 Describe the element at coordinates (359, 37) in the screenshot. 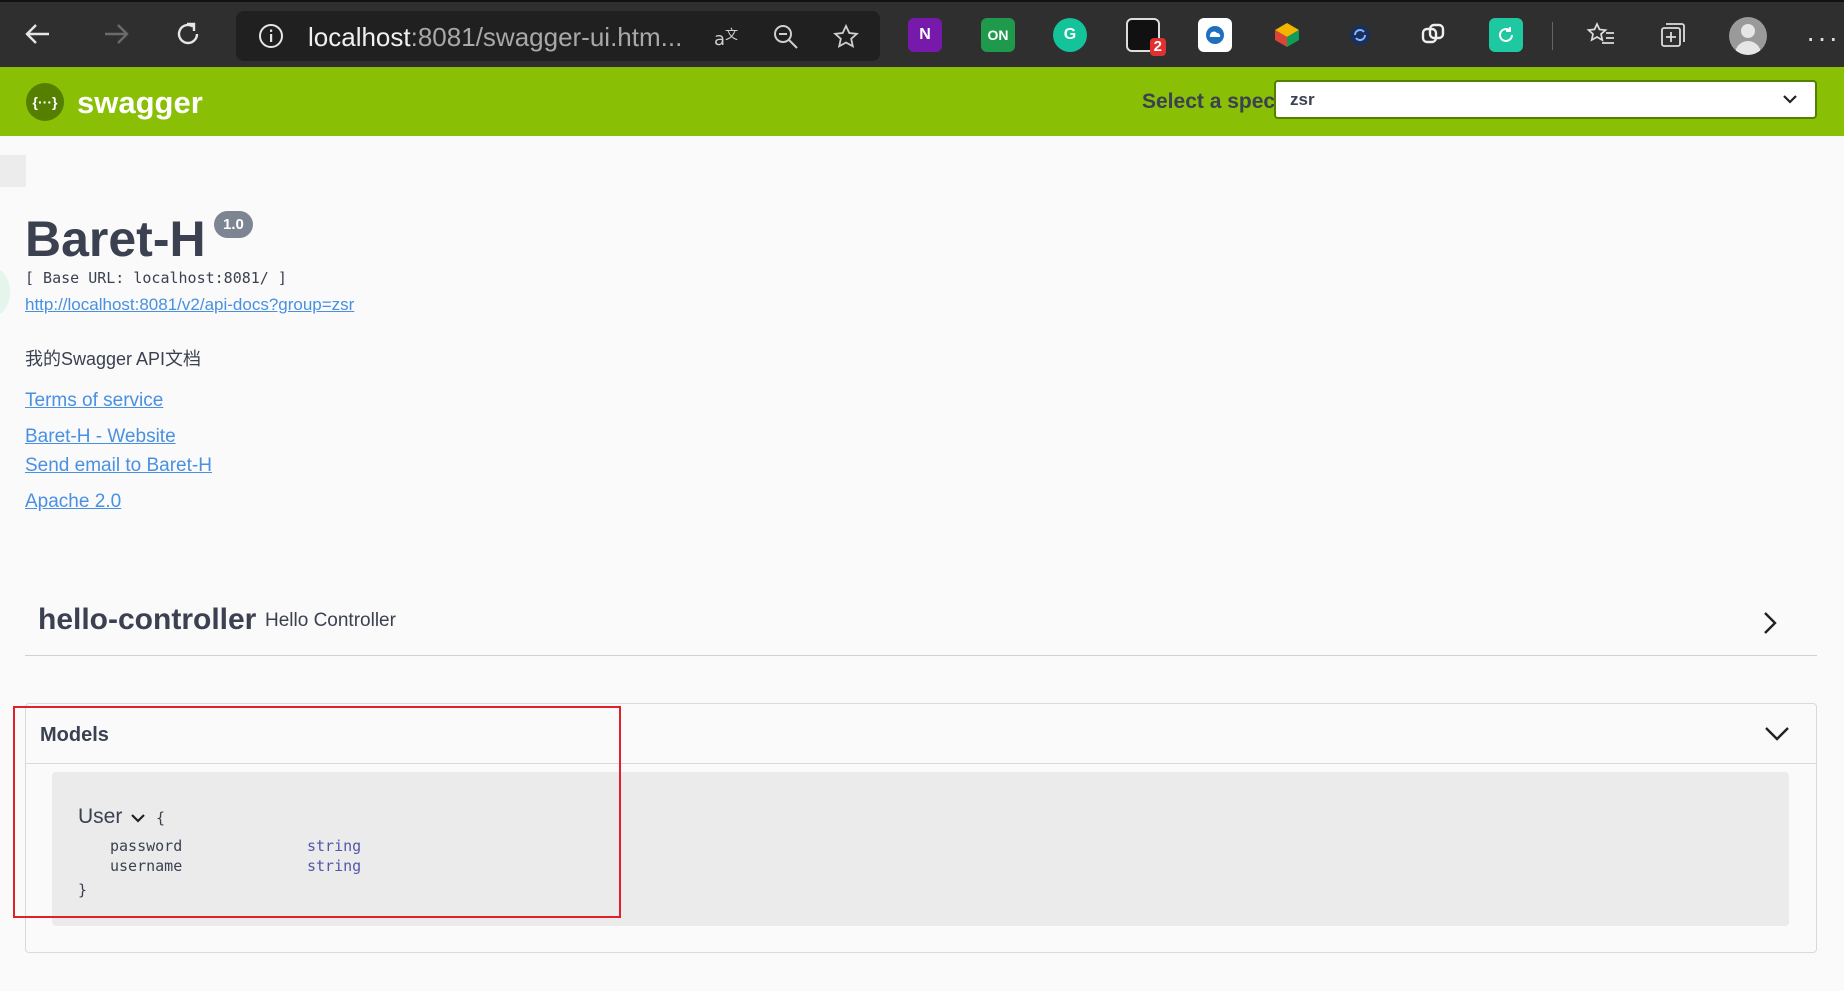

I see `url-host: localhost` at that location.